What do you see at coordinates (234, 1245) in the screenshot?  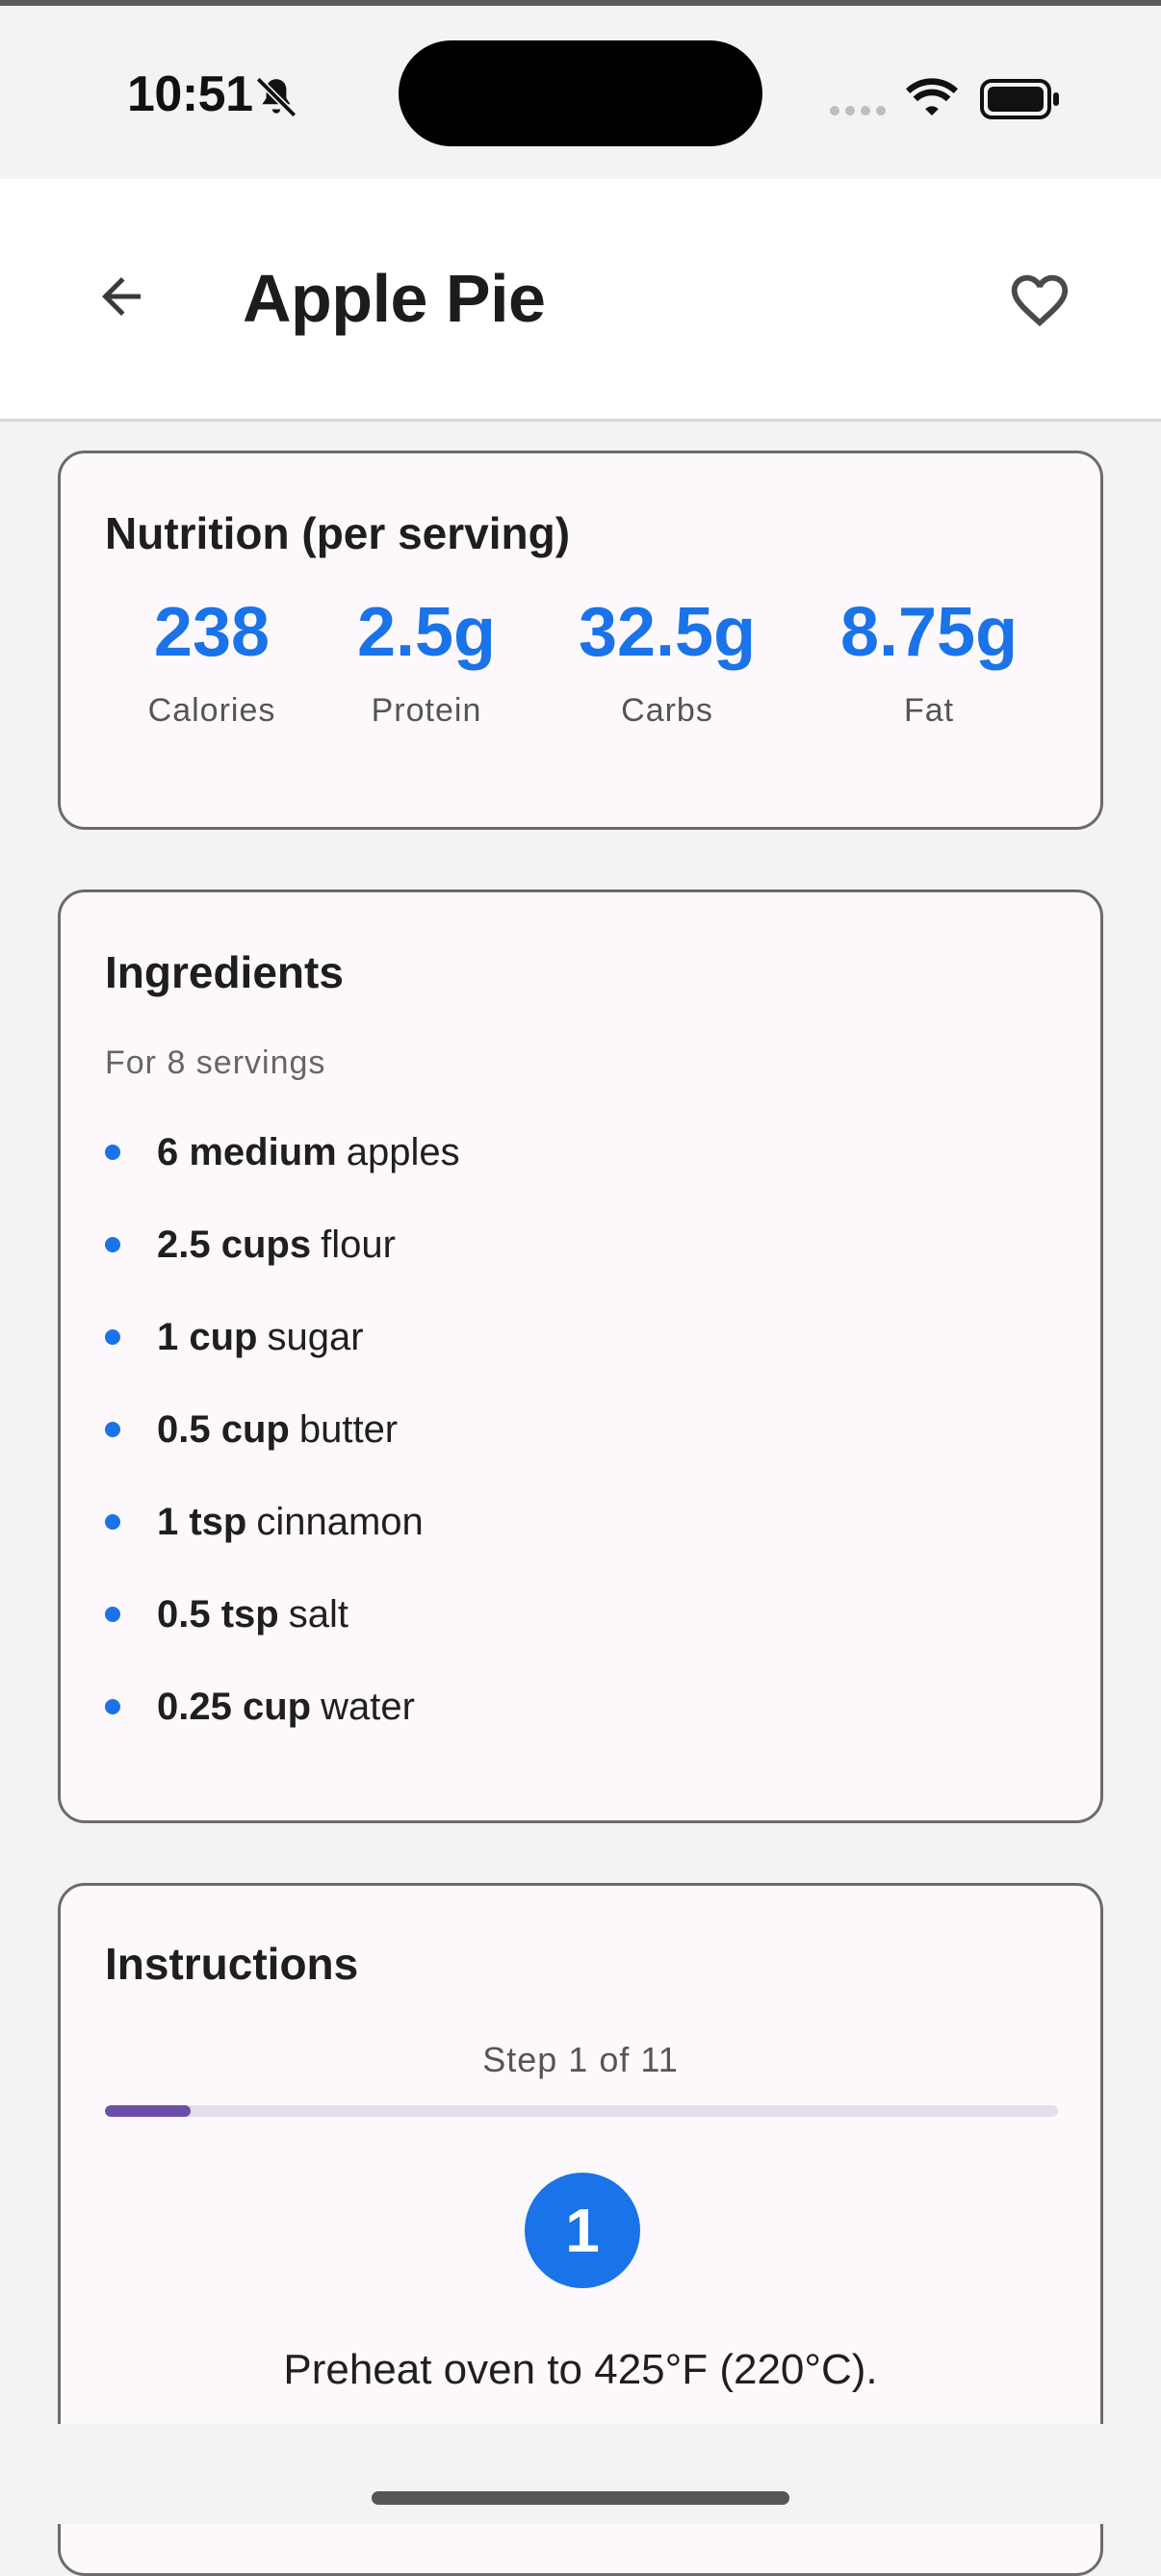 I see `ingredient-quantity: 2.5 cups` at bounding box center [234, 1245].